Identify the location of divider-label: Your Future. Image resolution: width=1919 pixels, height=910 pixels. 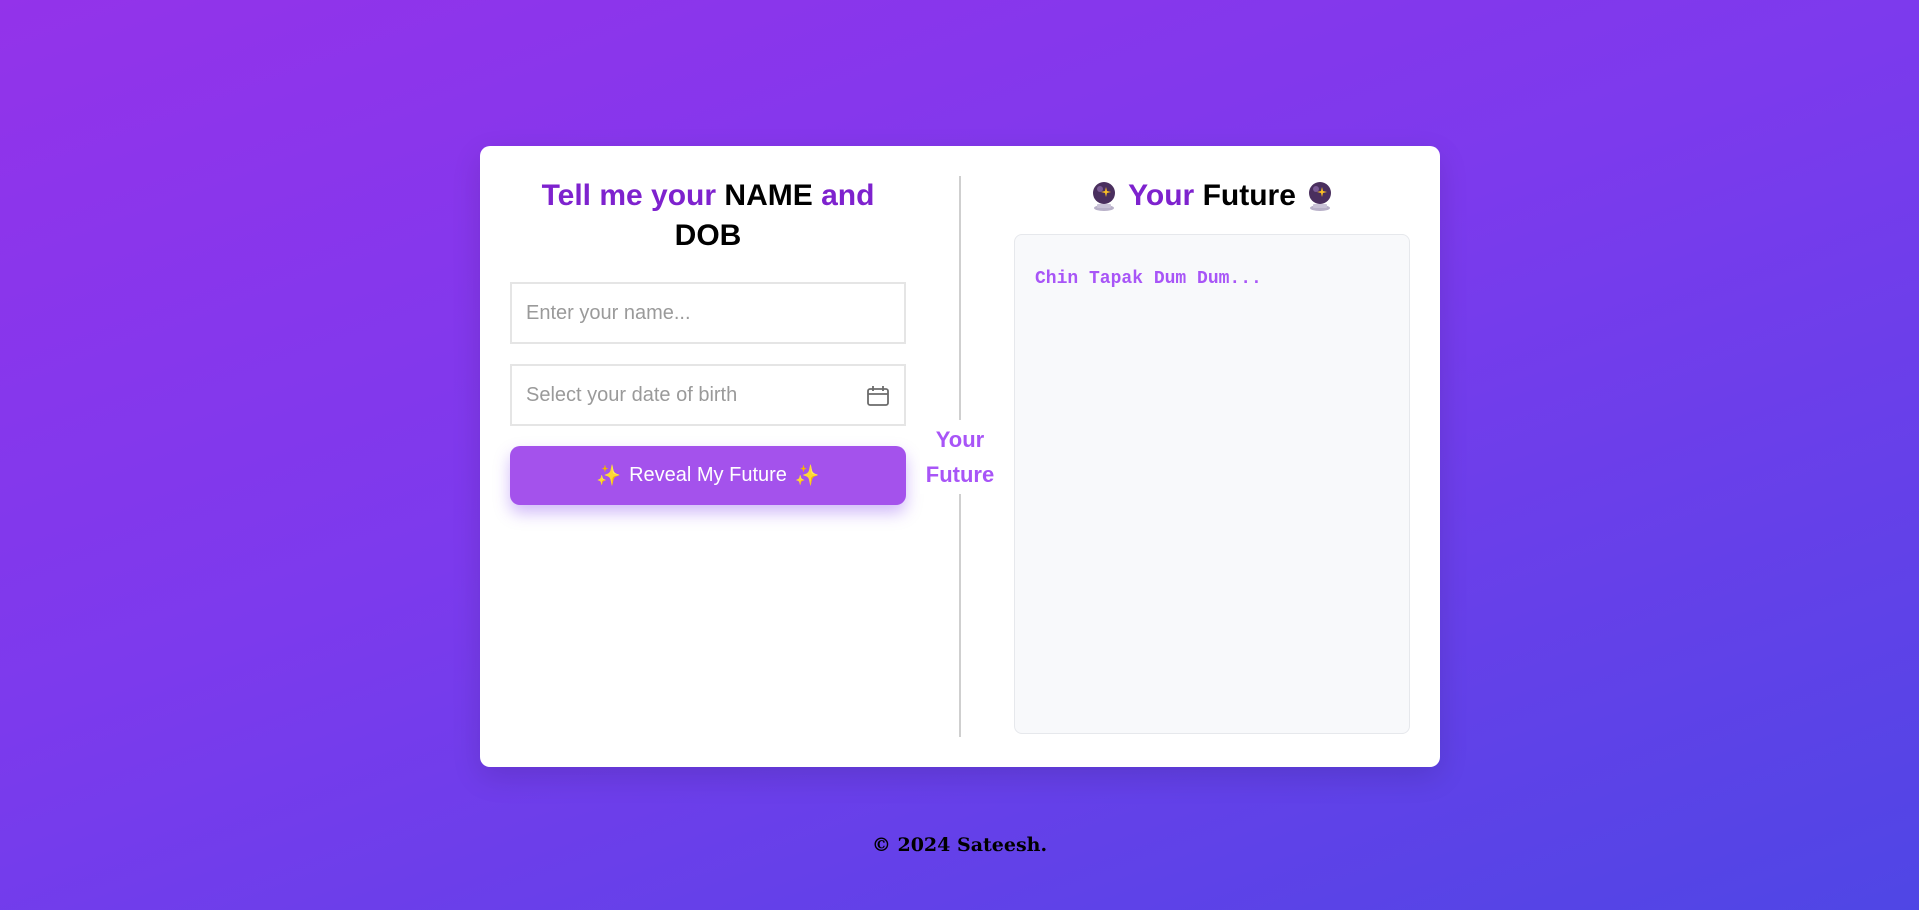
(960, 457).